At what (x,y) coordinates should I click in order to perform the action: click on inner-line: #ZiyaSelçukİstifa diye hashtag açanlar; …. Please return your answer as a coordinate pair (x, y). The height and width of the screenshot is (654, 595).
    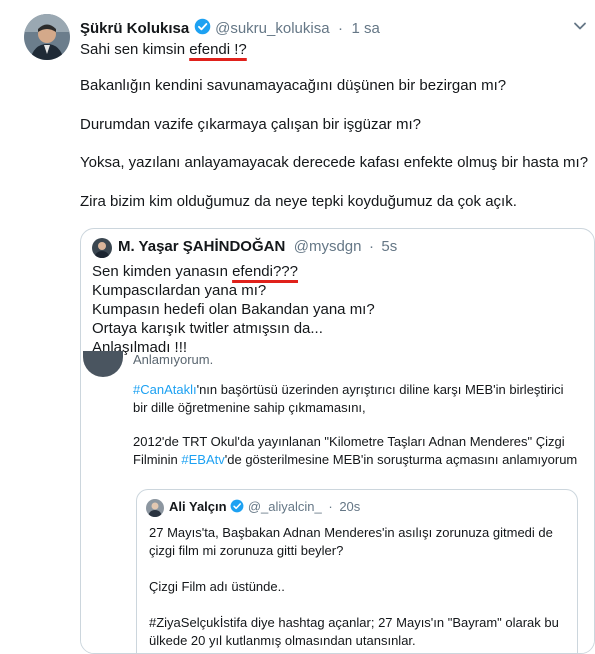
    Looking at the image, I should click on (354, 622).